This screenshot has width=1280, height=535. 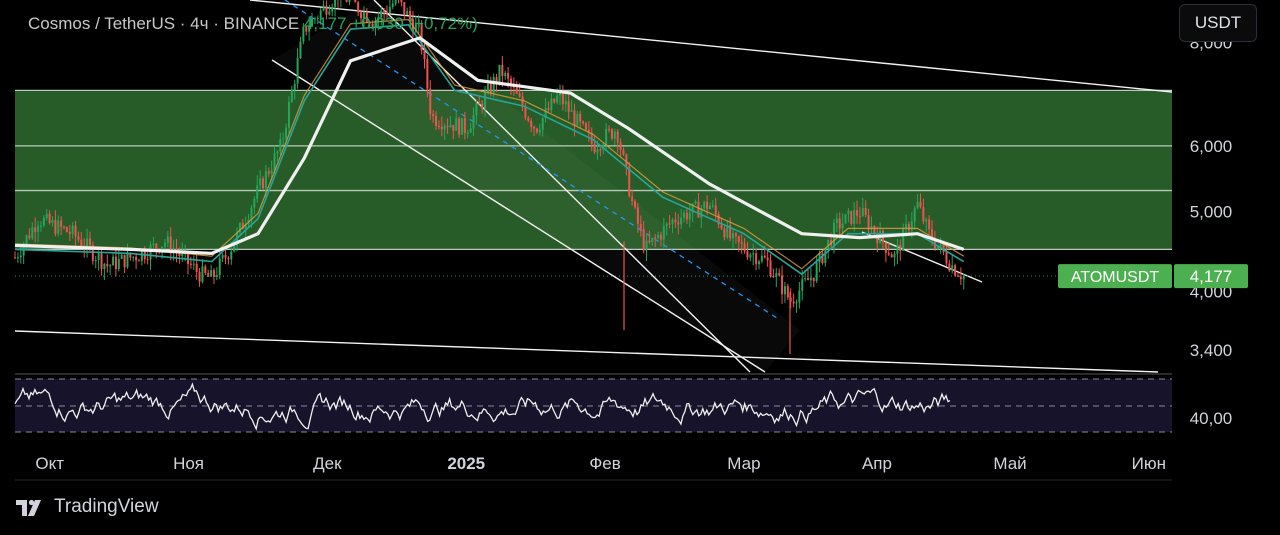 I want to click on symbol-label: ATOMUSDT, so click(x=1115, y=277).